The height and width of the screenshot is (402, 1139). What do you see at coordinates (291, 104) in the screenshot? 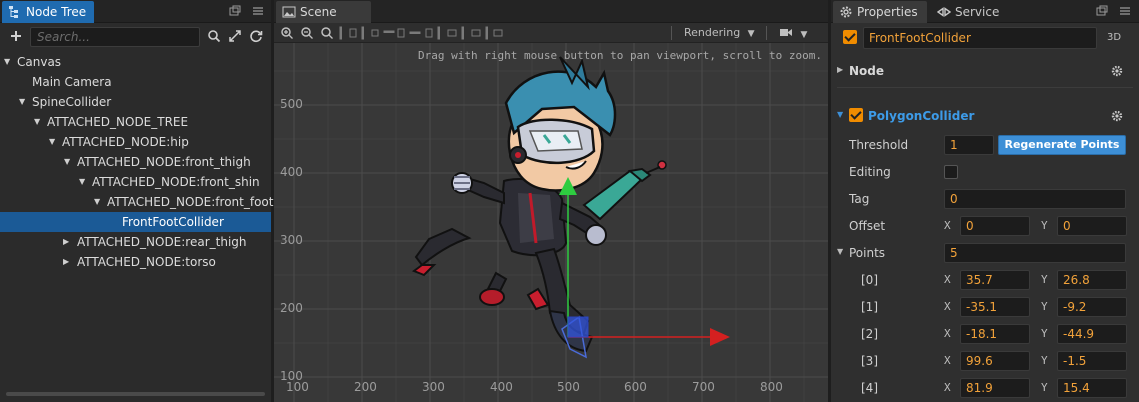
I see `y-axis-label: 500` at bounding box center [291, 104].